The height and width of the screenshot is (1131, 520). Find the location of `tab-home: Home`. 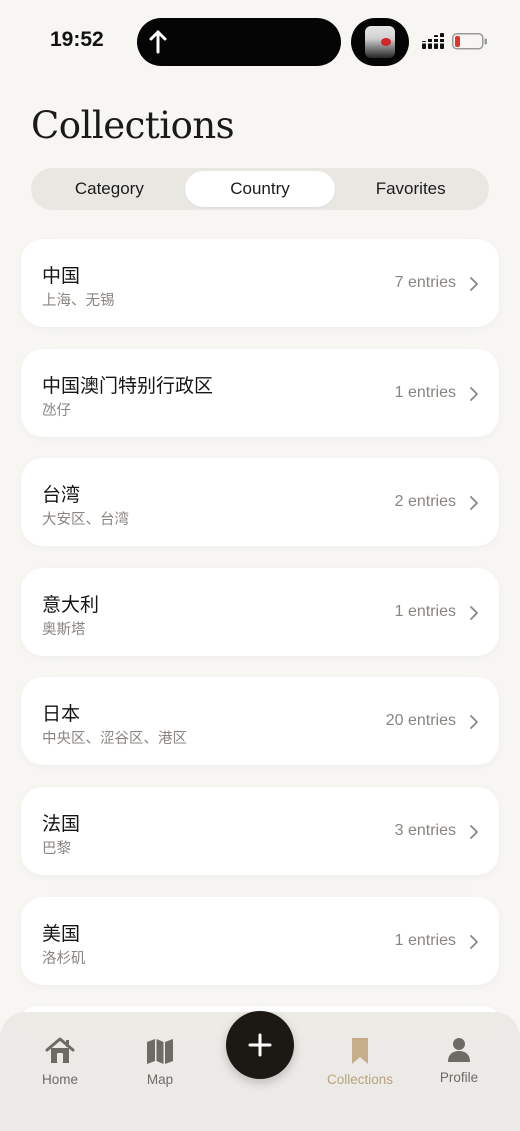

tab-home: Home is located at coordinates (60, 1061).